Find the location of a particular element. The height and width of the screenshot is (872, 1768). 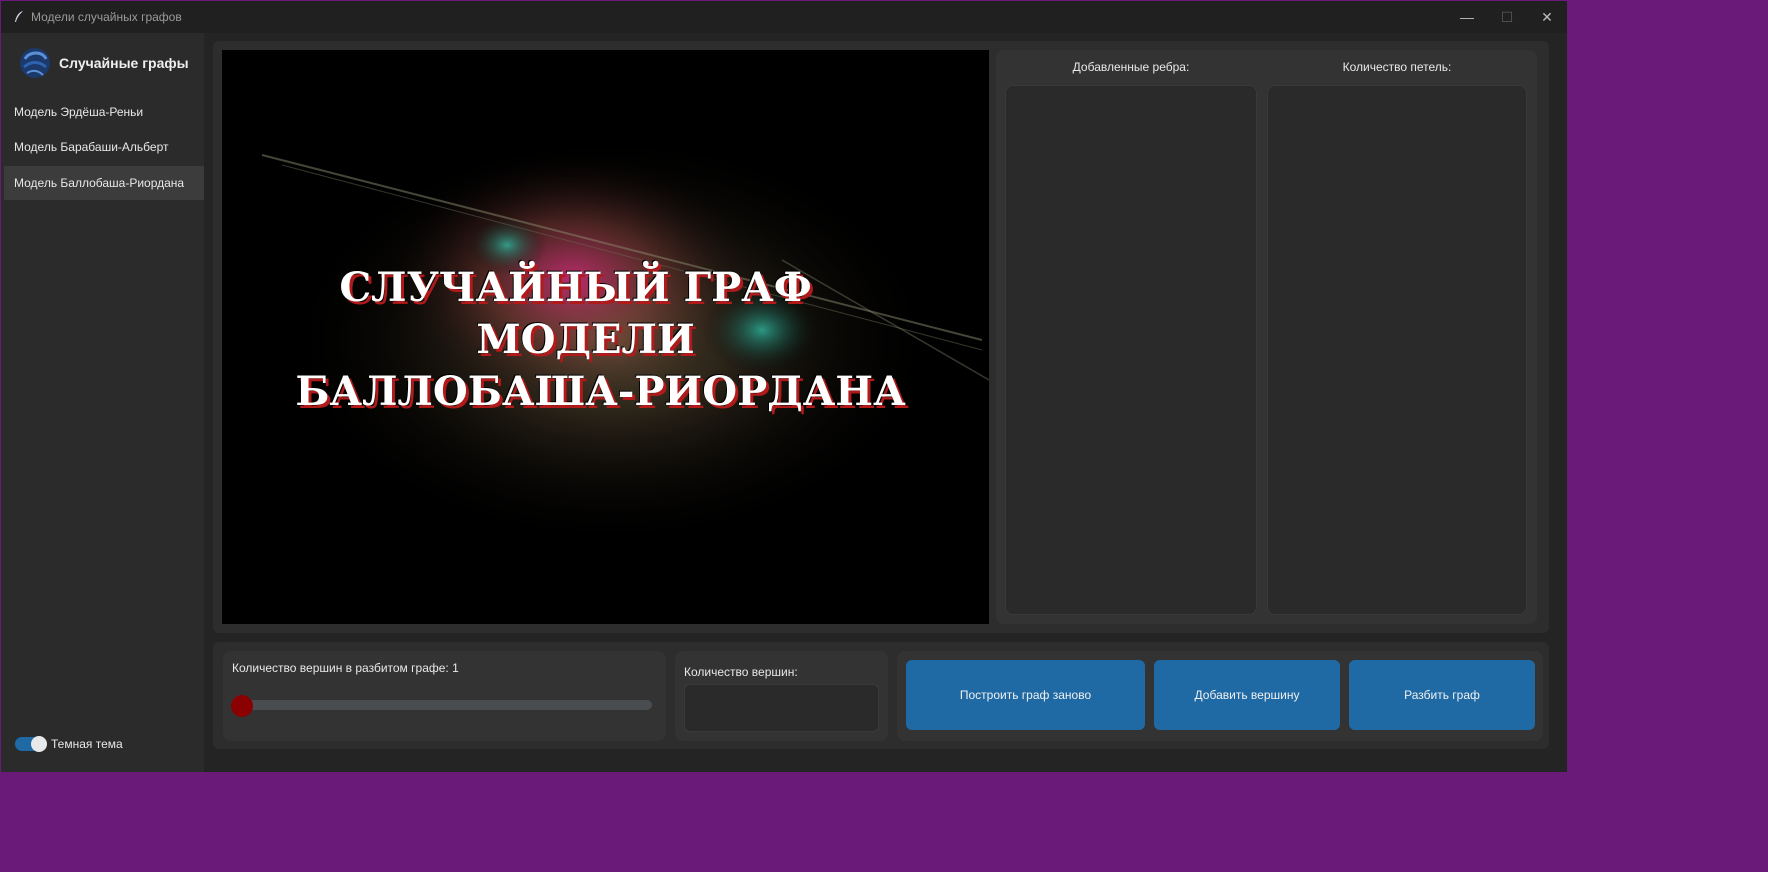

theme-label: Темная тема is located at coordinates (87, 744).